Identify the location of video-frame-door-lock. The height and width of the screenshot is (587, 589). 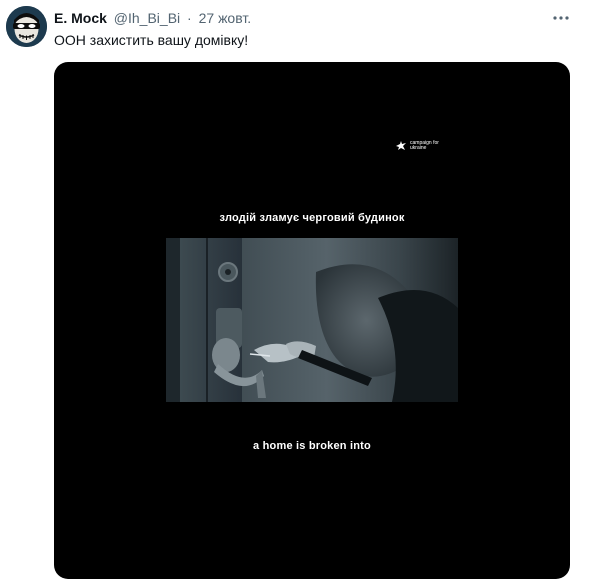
(312, 320).